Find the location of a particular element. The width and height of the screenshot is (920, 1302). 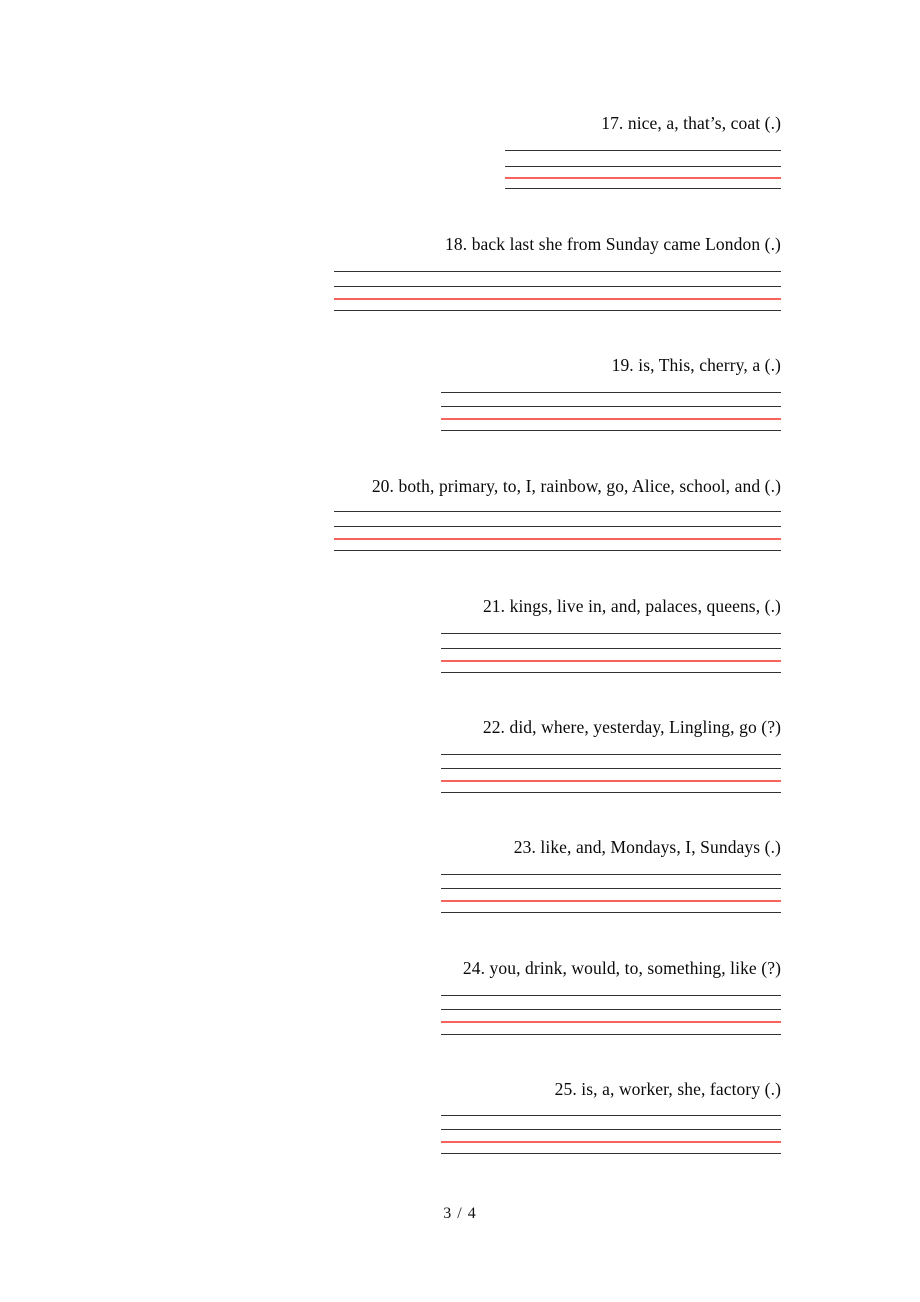

exercise-prompt: 23. like, and, Mondays, I, Sundays (.) is located at coordinates (647, 847).